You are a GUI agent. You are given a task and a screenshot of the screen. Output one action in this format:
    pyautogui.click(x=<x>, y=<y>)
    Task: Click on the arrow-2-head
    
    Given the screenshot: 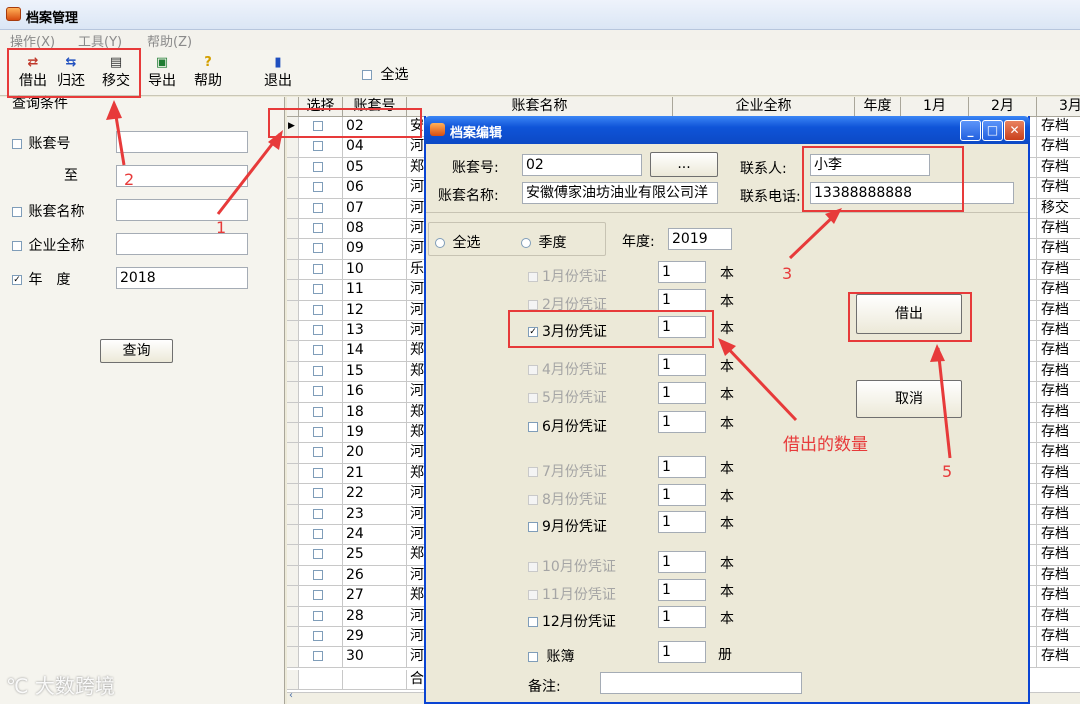 What is the action you would take?
    pyautogui.click(x=114, y=110)
    